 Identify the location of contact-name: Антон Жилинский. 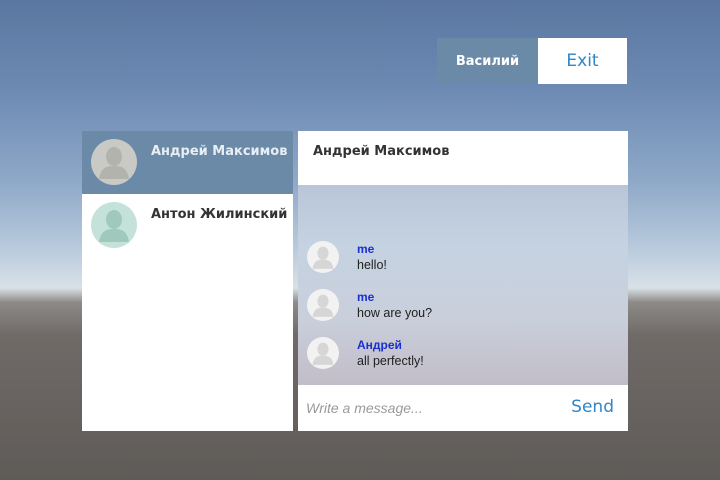
(219, 214).